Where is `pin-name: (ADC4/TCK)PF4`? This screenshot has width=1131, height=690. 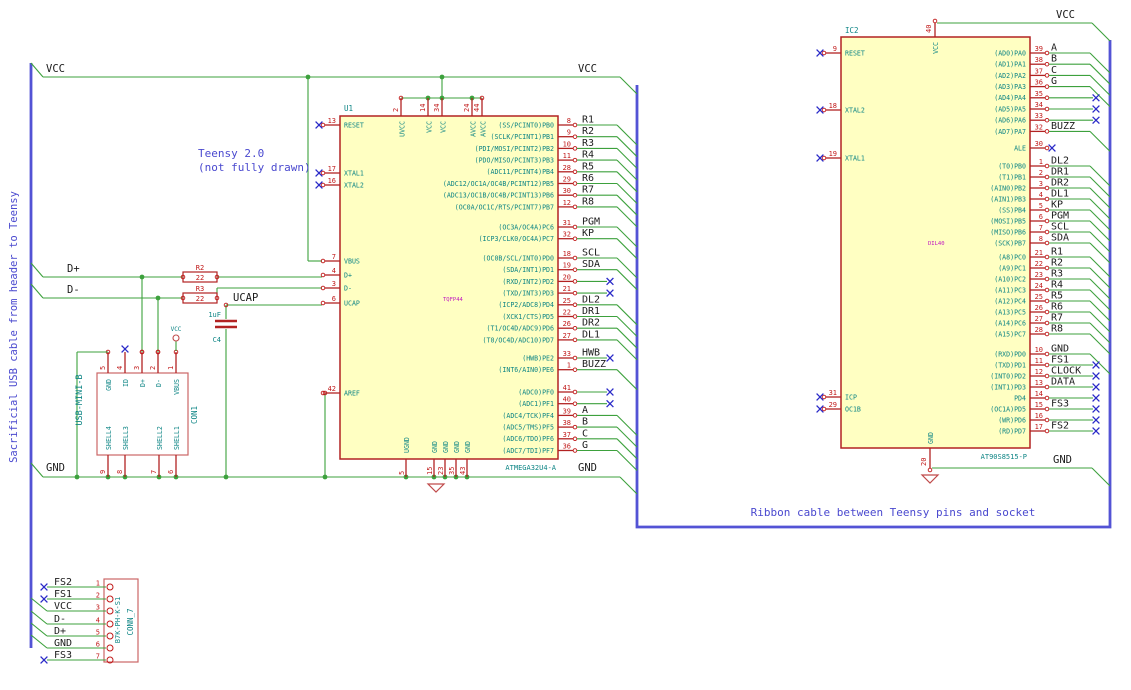
pin-name: (ADC4/TCK)PF4 is located at coordinates (528, 416).